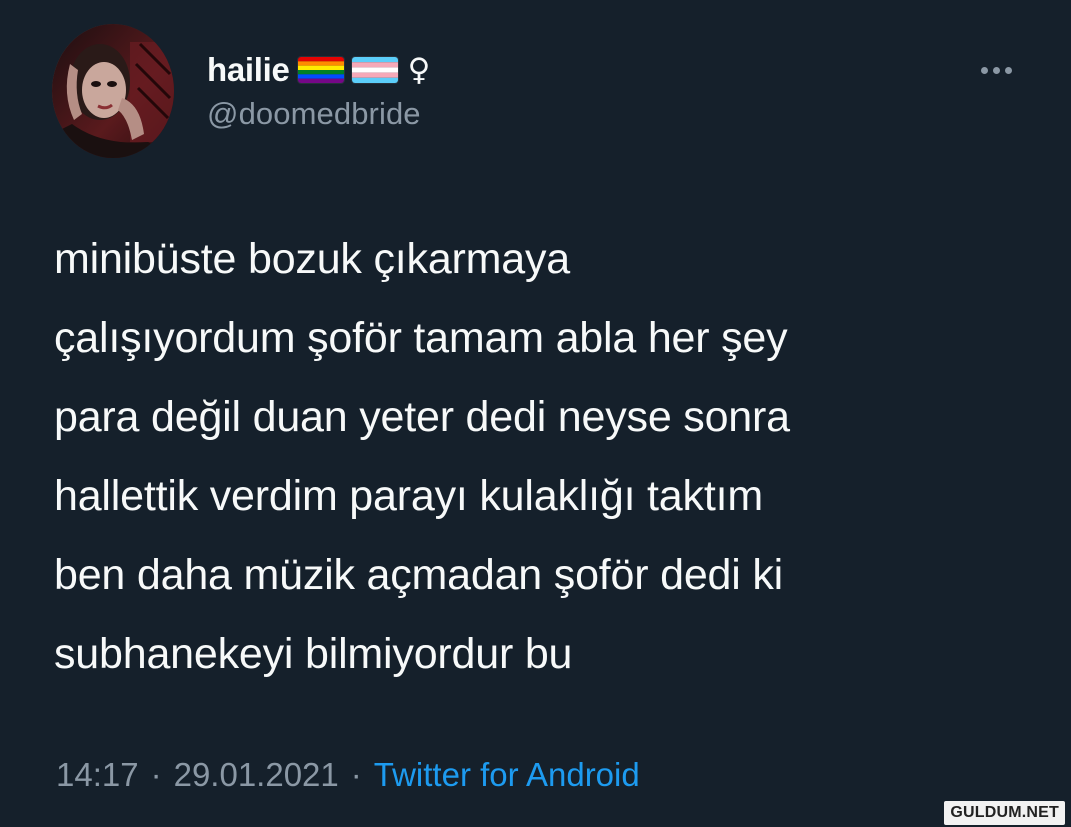 The width and height of the screenshot is (1071, 827). I want to click on tweet-date: 29.01.2021, so click(256, 775).